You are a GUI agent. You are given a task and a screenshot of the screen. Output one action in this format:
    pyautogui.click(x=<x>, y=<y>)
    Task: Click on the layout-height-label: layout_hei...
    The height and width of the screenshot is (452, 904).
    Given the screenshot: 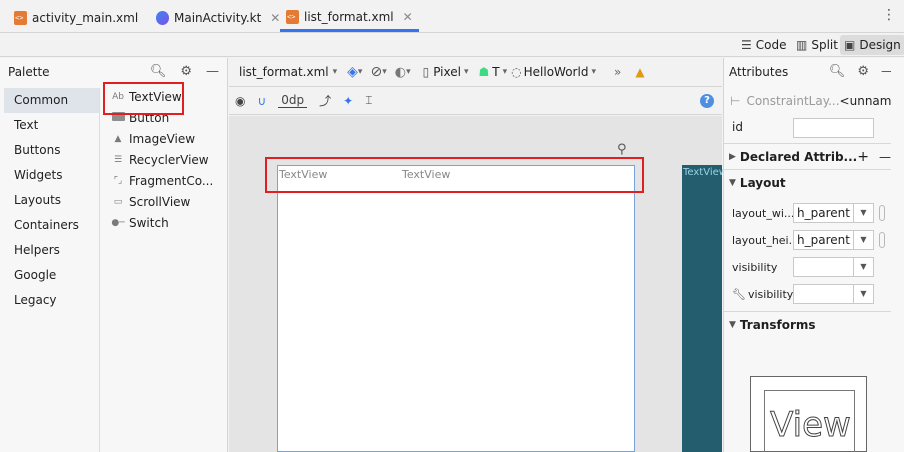 What is the action you would take?
    pyautogui.click(x=766, y=240)
    